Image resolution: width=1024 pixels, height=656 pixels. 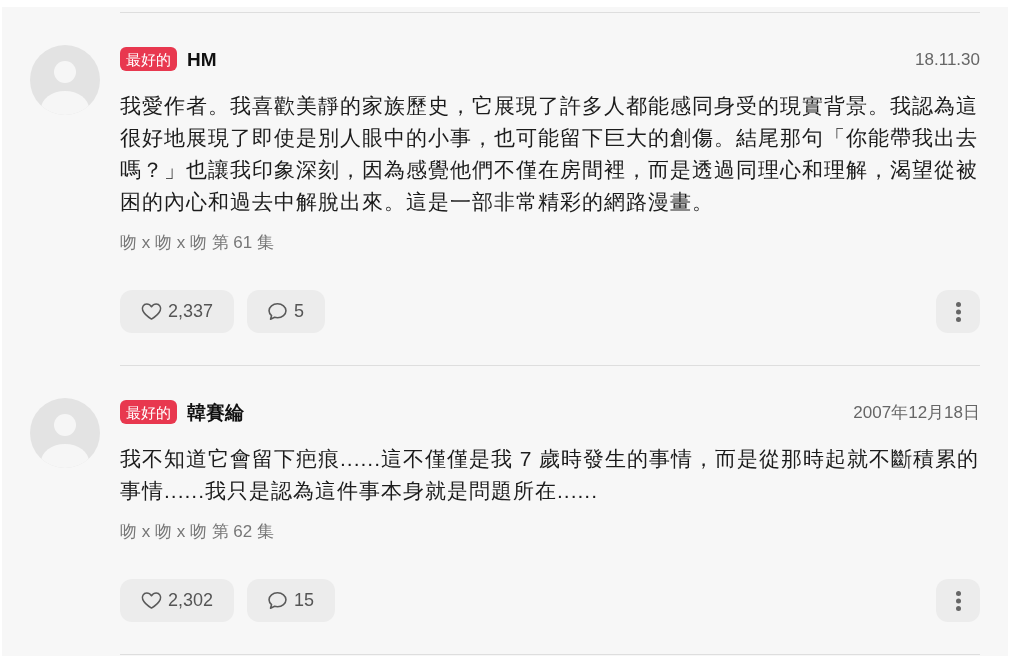 I want to click on like-button: 2,337, so click(x=177, y=311).